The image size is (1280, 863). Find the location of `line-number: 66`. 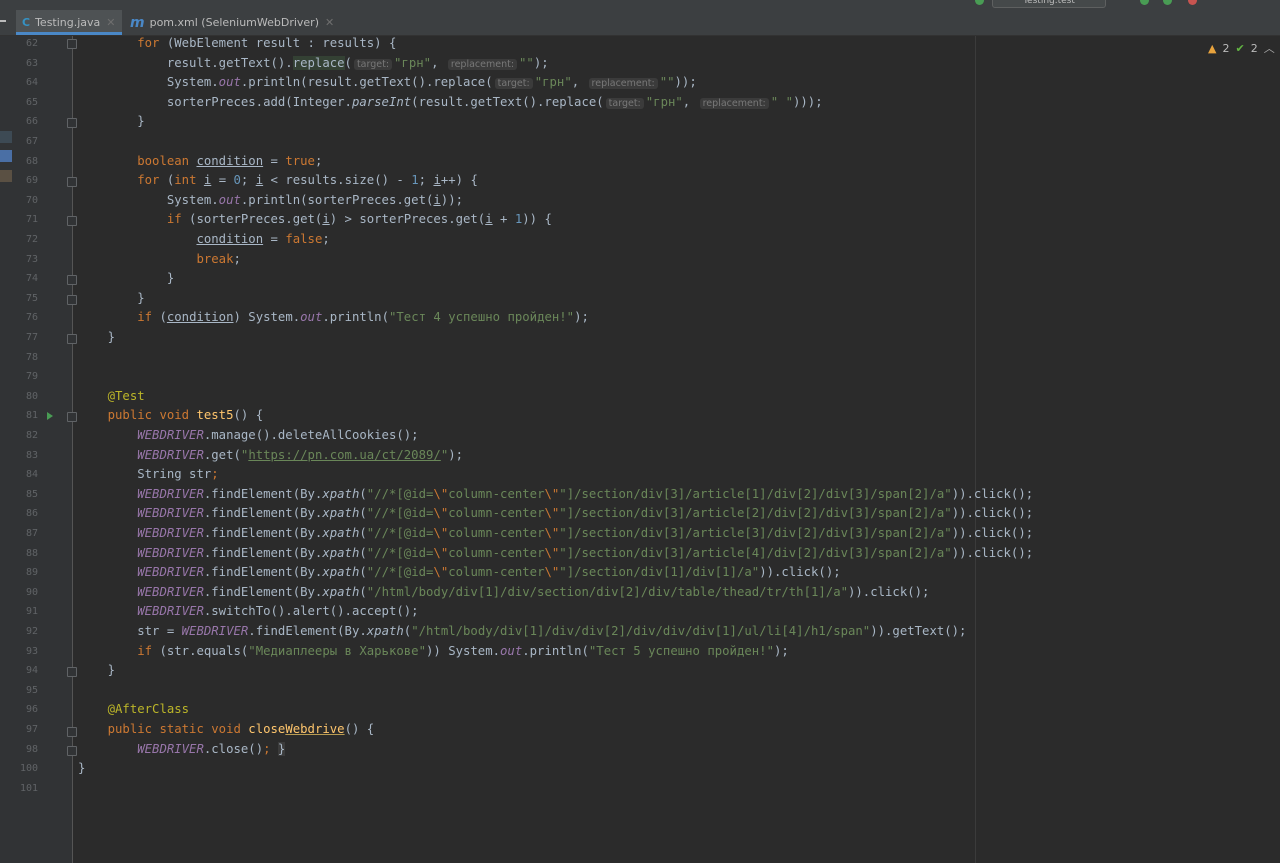

line-number: 66 is located at coordinates (31, 122).